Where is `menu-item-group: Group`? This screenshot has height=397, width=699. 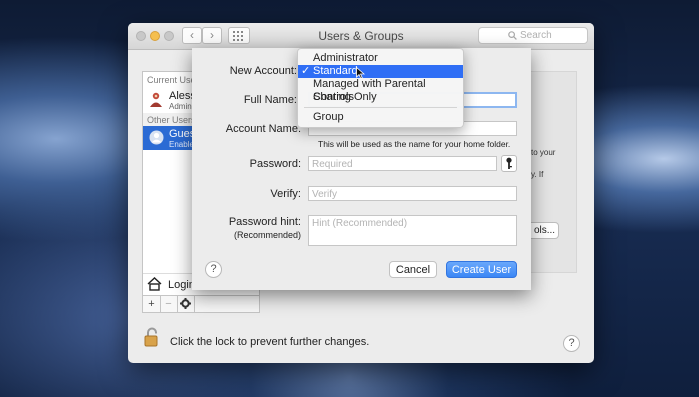
menu-item-group: Group is located at coordinates (380, 117).